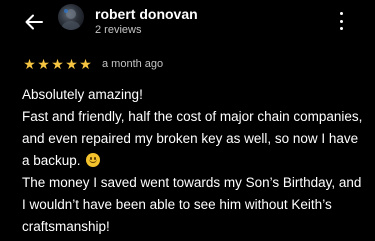  What do you see at coordinates (93, 160) in the screenshot?
I see `grinning-face-emoji-icon` at bounding box center [93, 160].